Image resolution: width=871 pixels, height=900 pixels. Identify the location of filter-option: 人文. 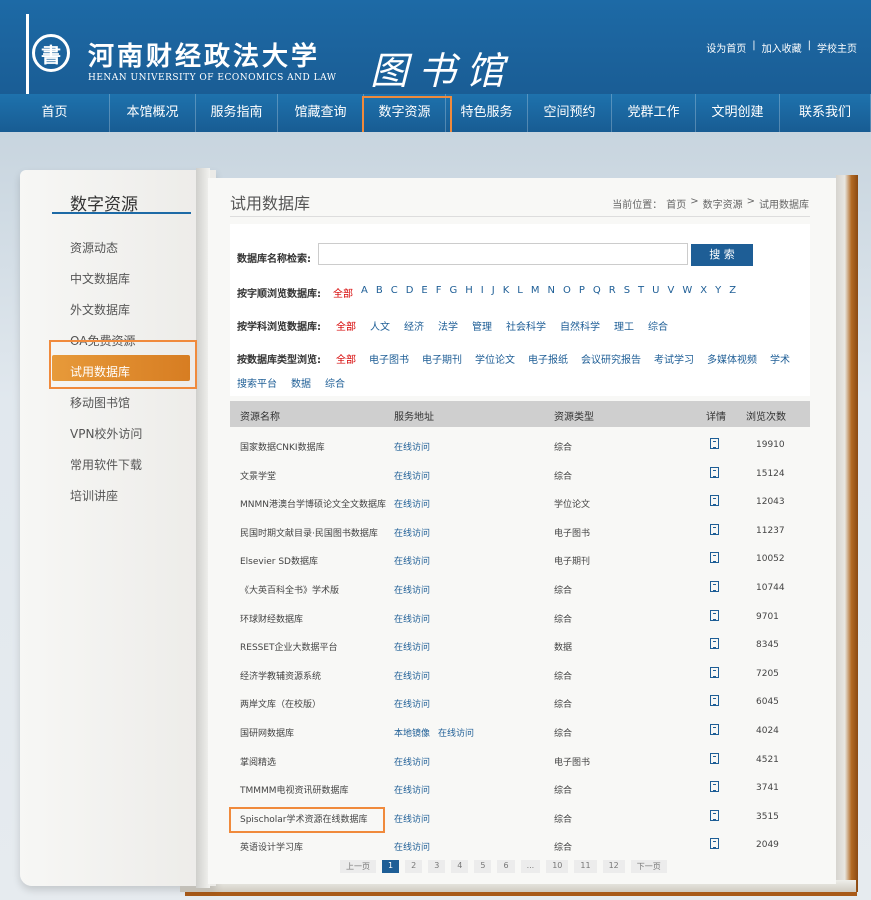
(380, 325).